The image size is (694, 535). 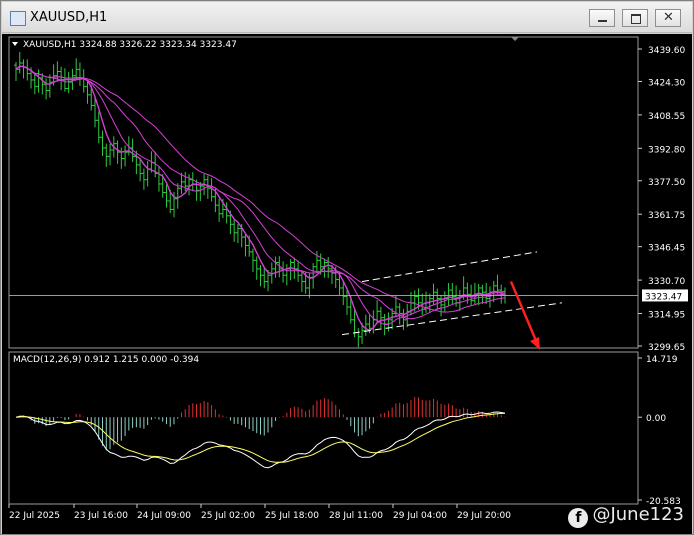 What do you see at coordinates (347, 17) in the screenshot?
I see `title-bar: XAUUSD,H1 ✕` at bounding box center [347, 17].